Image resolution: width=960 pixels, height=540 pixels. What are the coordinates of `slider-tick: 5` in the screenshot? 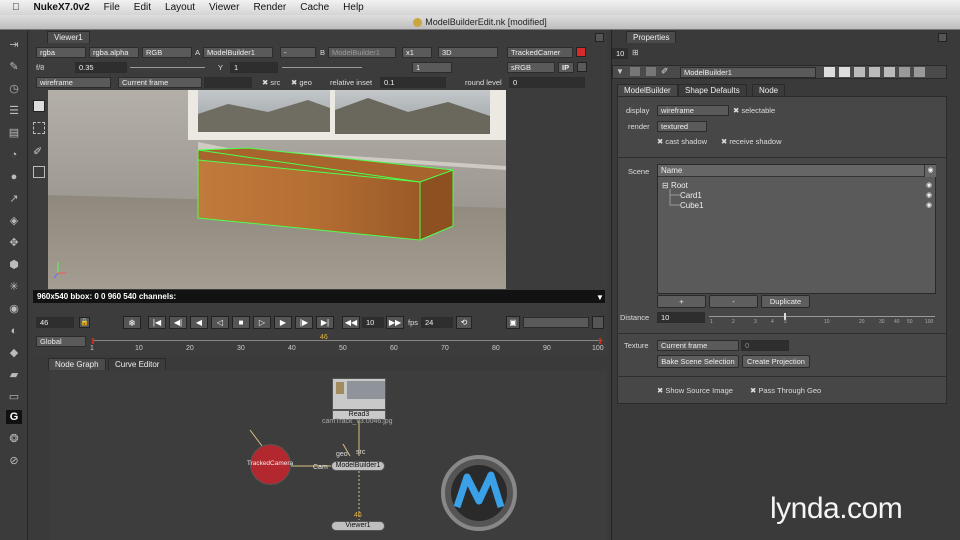 It's located at (785, 322).